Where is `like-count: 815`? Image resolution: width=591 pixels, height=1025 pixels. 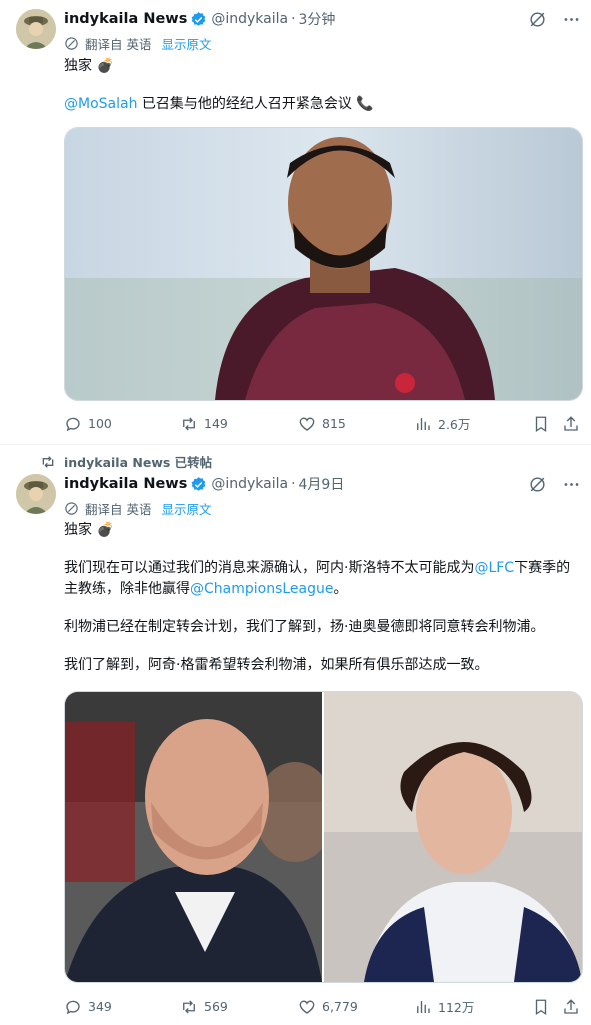
like-count: 815 is located at coordinates (334, 423).